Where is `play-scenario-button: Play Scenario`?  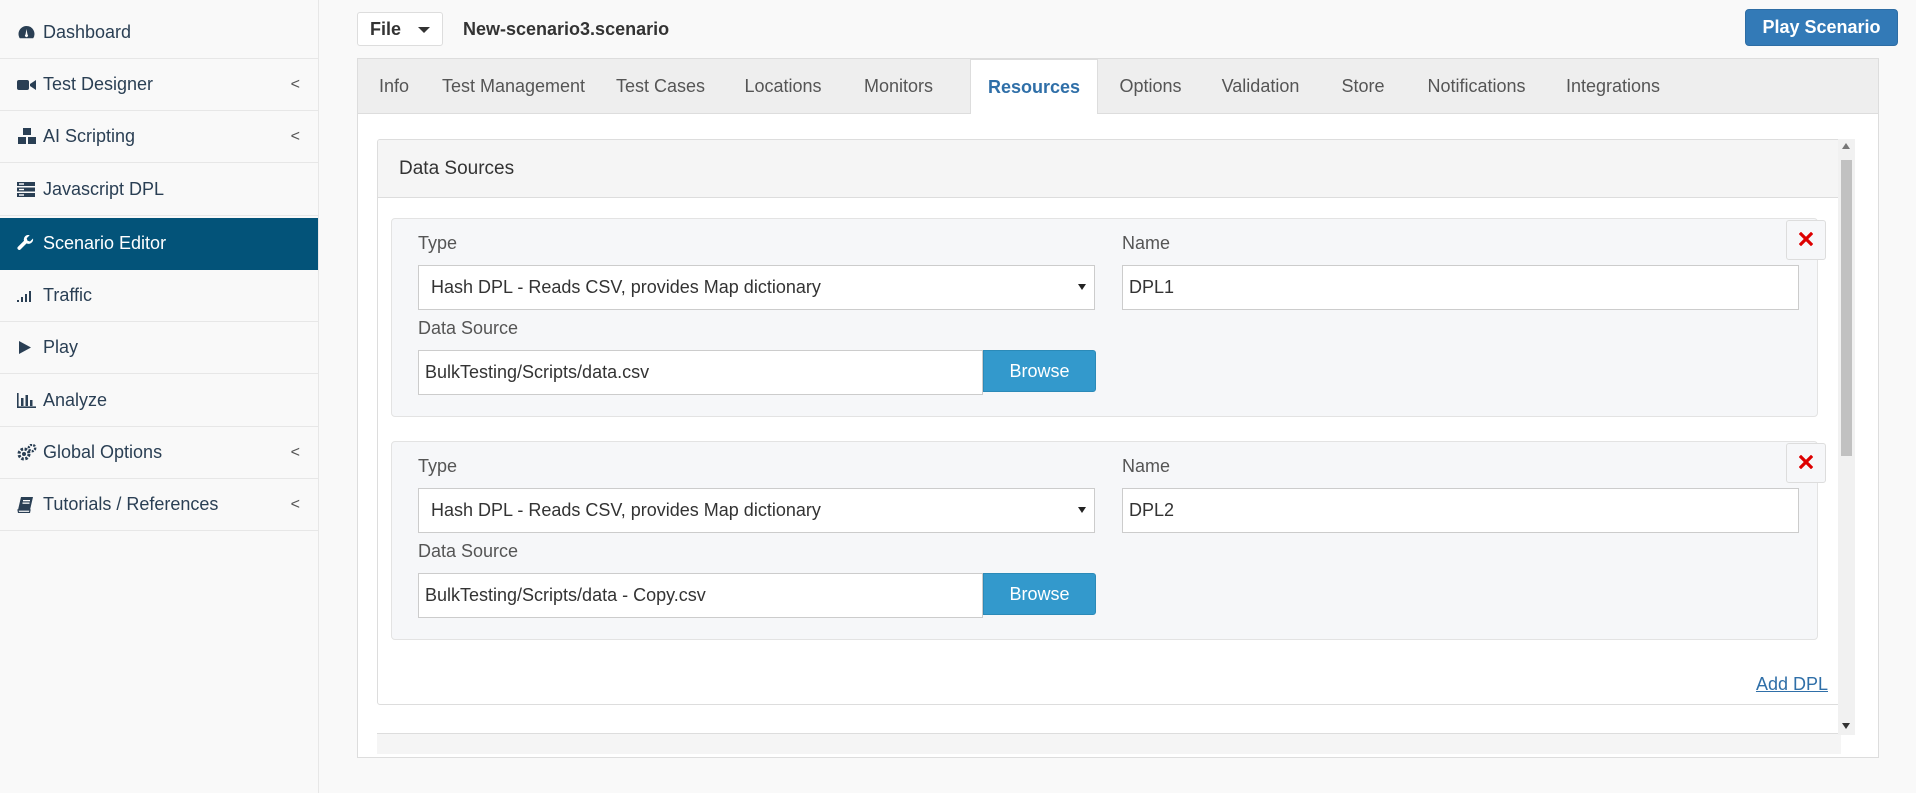 play-scenario-button: Play Scenario is located at coordinates (1821, 27).